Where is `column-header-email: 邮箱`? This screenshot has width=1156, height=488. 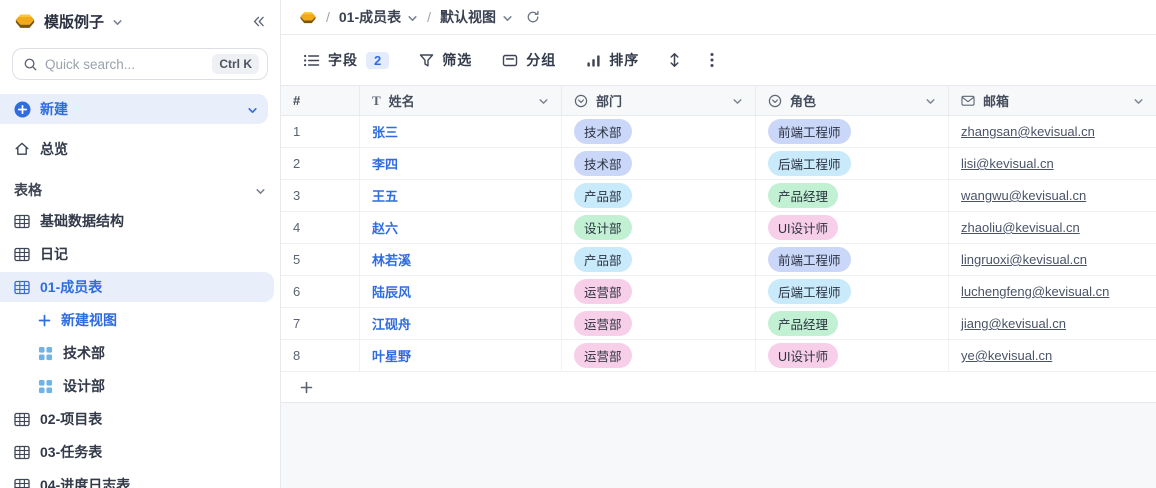 column-header-email: 邮箱 is located at coordinates (1052, 100).